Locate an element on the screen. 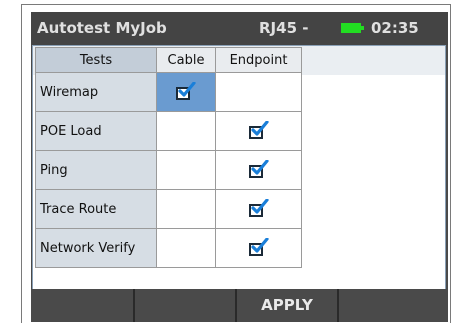  table-row: Trace Route is located at coordinates (168, 209).